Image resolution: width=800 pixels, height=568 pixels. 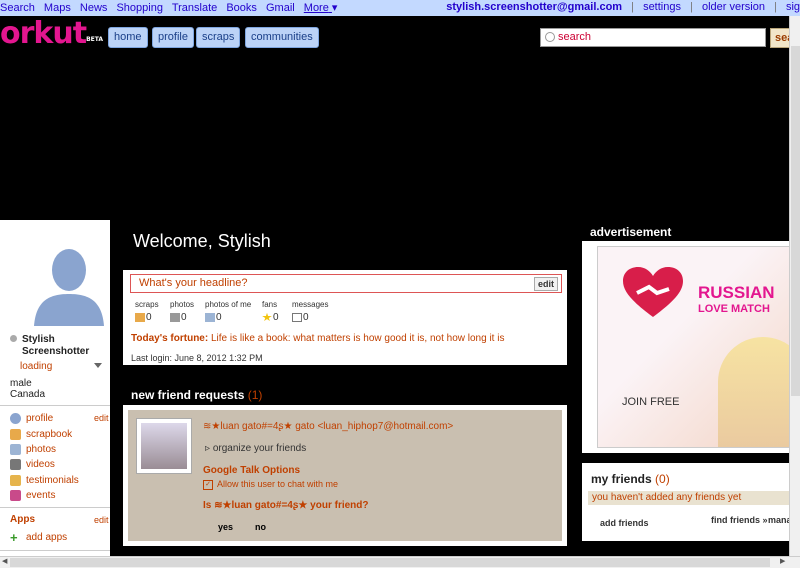 I want to click on orkut-logo: orkutBETA, so click(x=51, y=34).